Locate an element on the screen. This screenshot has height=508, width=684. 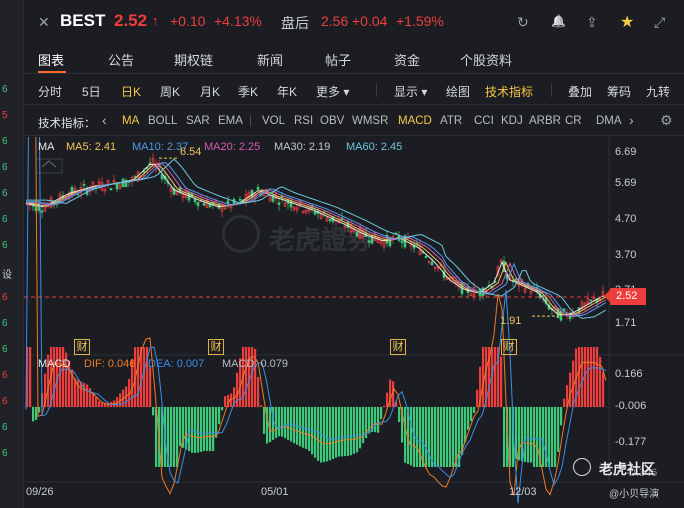
indicator-wmsr: WMSR is located at coordinates (370, 121).